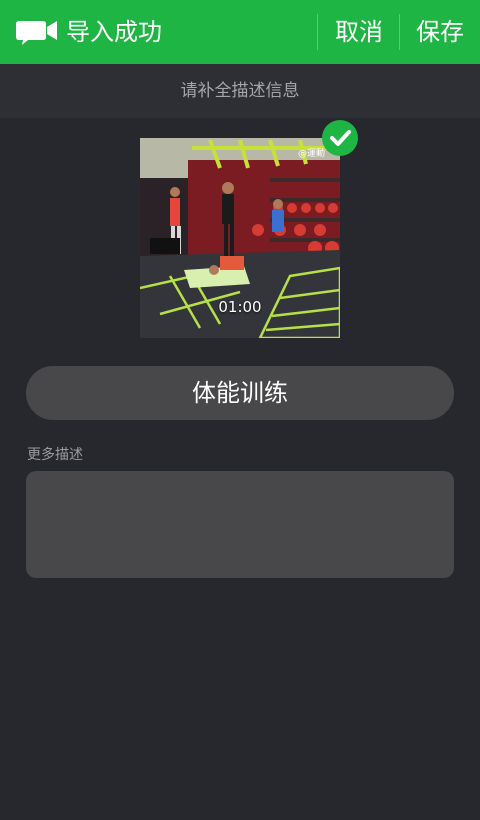 This screenshot has height=820, width=480. What do you see at coordinates (55, 455) in the screenshot?
I see `description-label: 更多描述` at bounding box center [55, 455].